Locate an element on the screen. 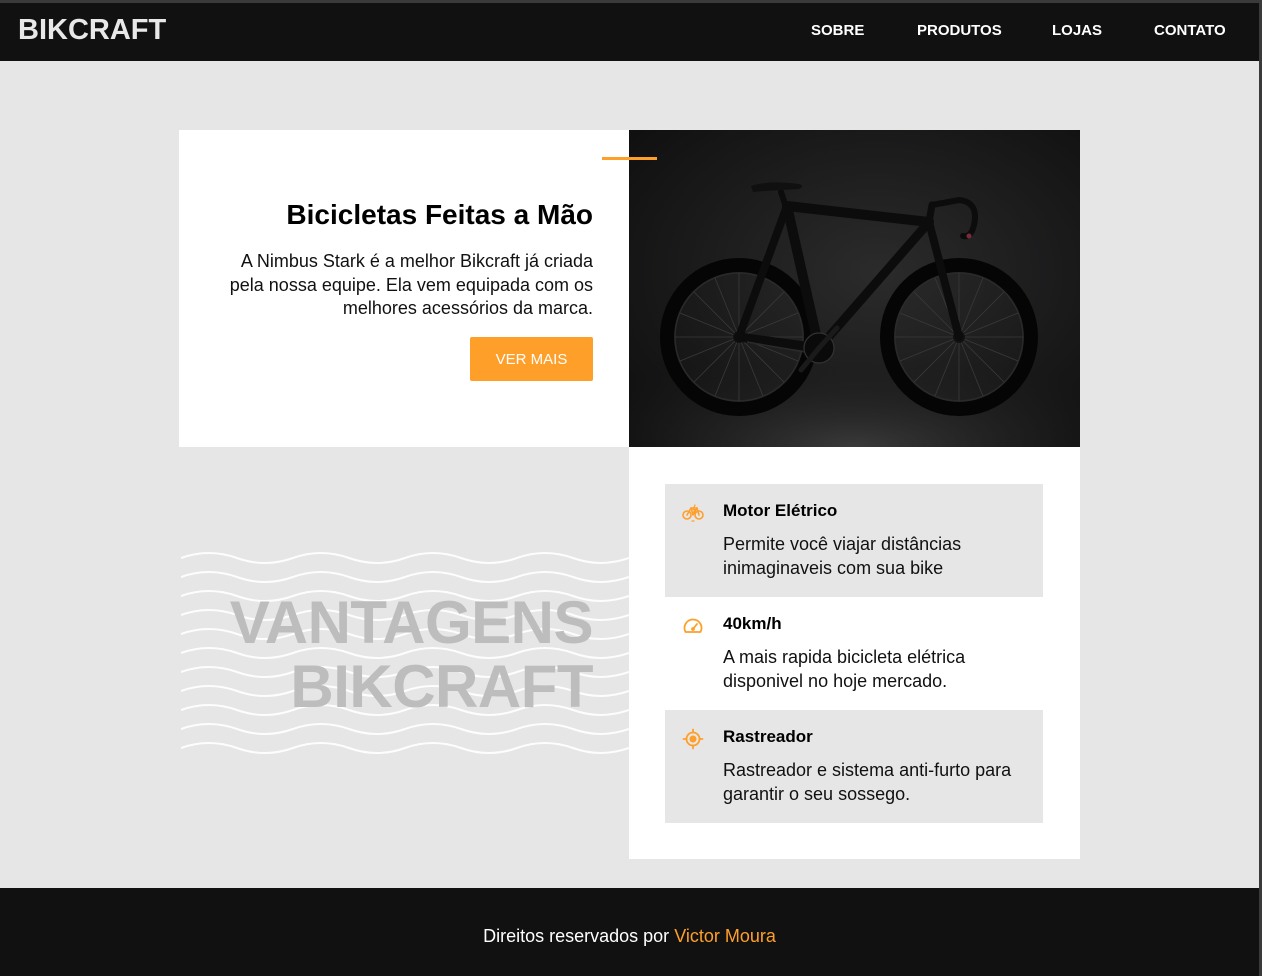 The image size is (1262, 976). site-footer: Direitos reservados por Victor Moura is located at coordinates (629, 932).